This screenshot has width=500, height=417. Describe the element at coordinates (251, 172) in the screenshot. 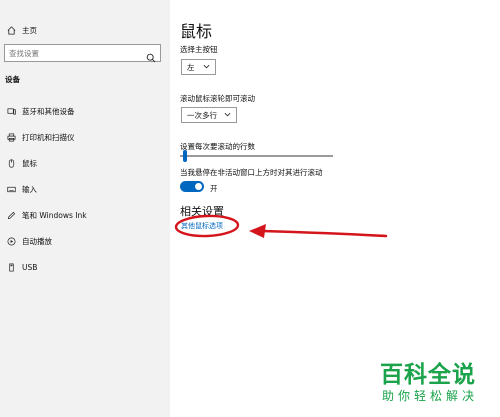

I see `inactive-scroll-label: 当我悬停在非活动窗口上方时对其进行滚动` at that location.